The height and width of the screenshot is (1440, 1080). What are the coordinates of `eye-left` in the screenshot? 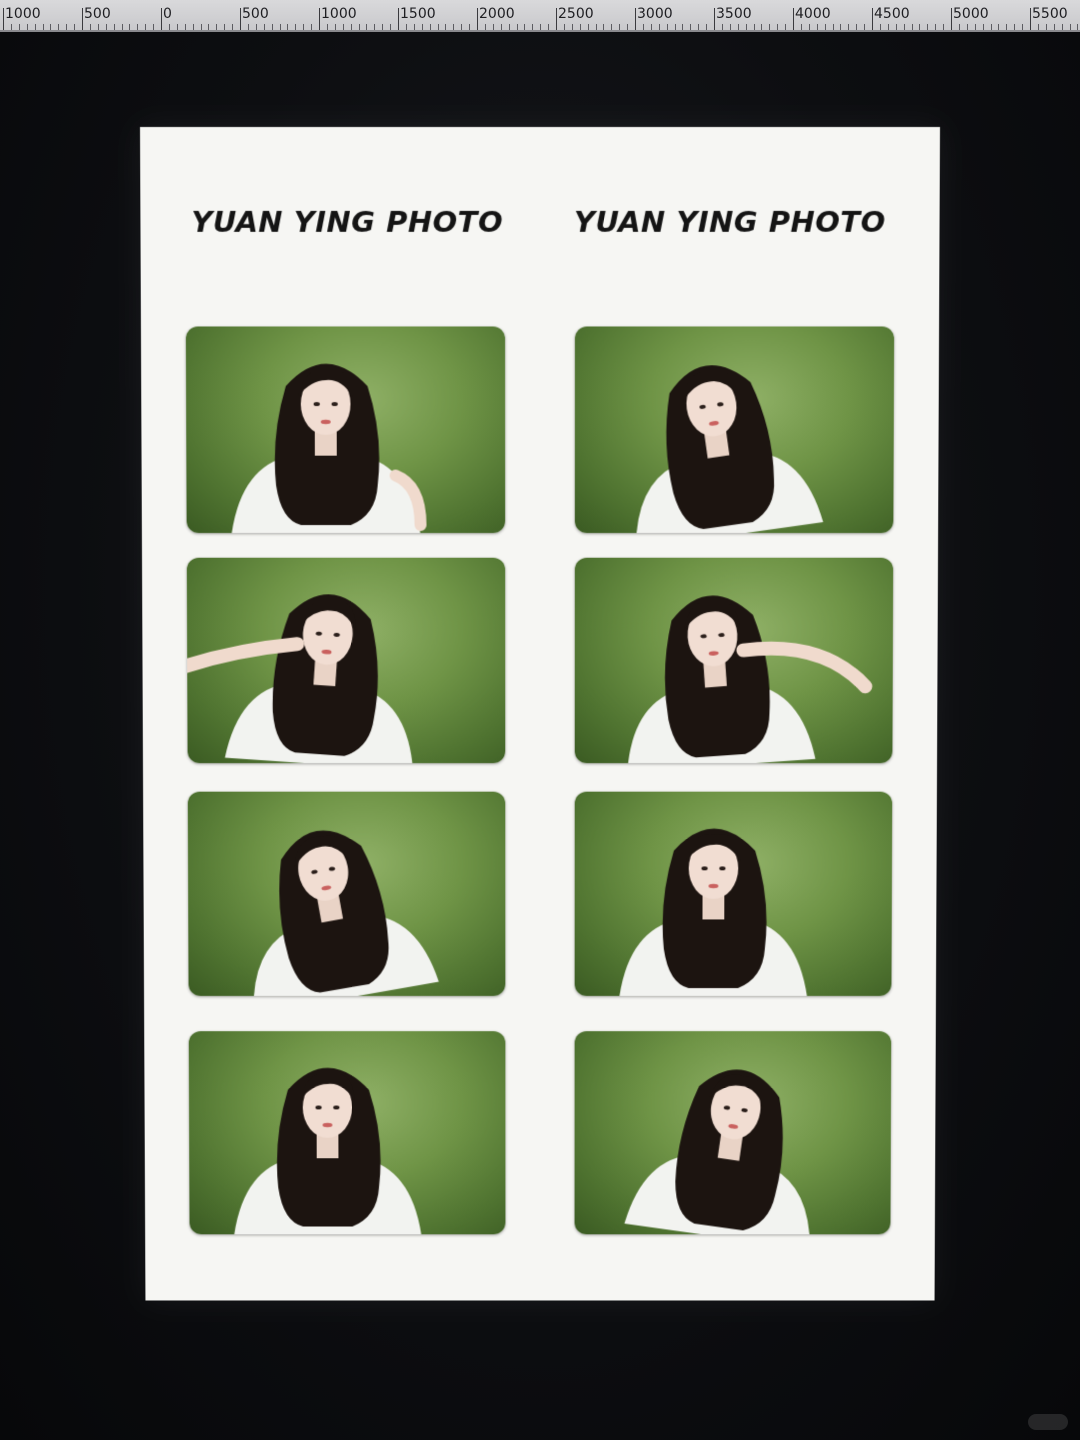 It's located at (704, 868).